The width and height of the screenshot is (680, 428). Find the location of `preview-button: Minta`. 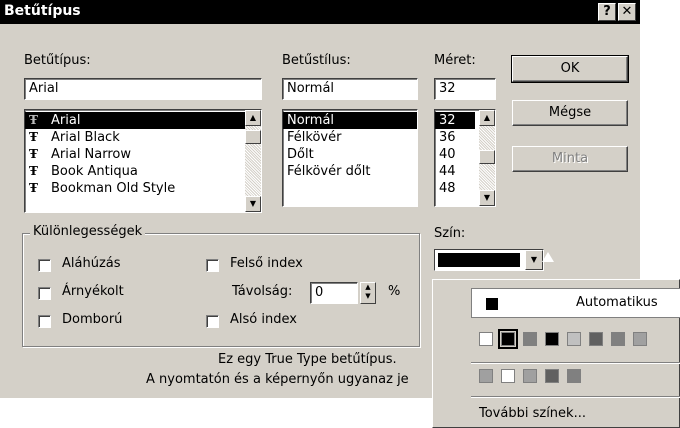

preview-button: Minta is located at coordinates (570, 159).